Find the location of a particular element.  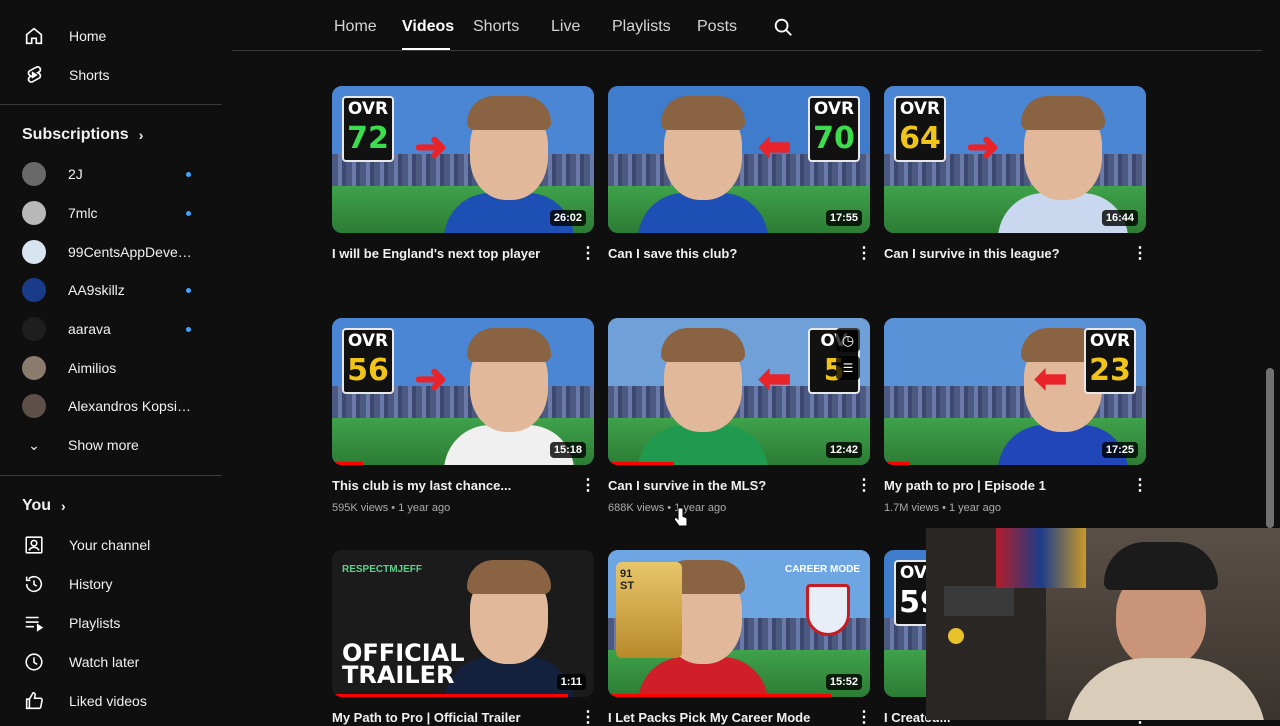

ovr-badge: OVR 64 is located at coordinates (920, 129).